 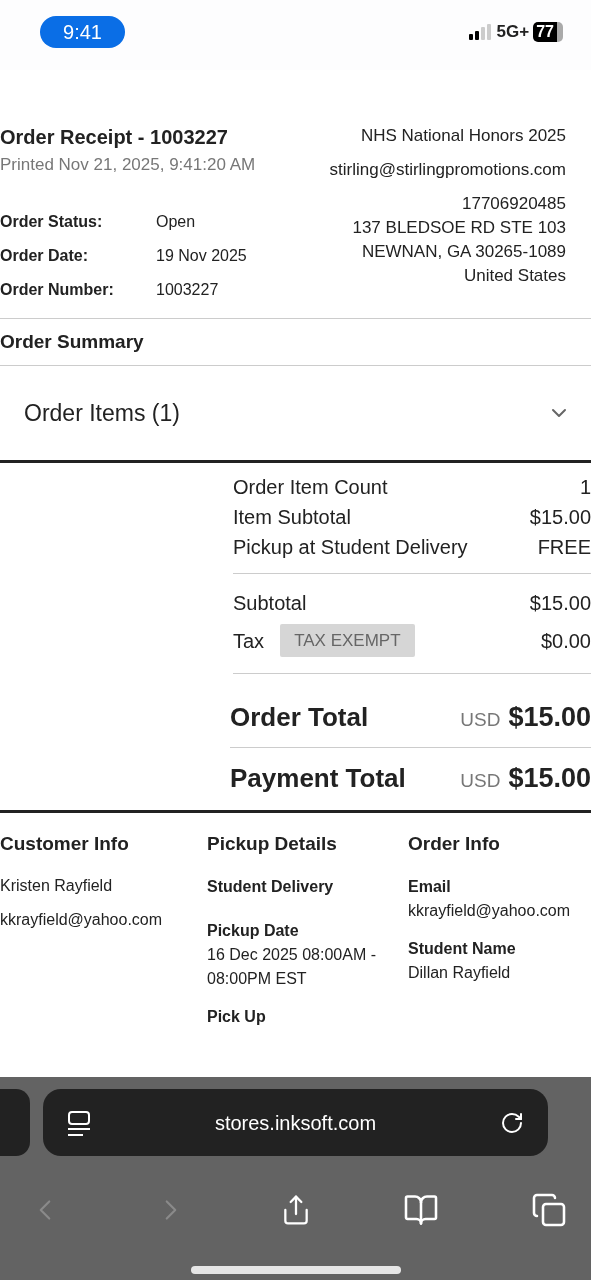 What do you see at coordinates (79, 1122) in the screenshot?
I see `page-menu-icon` at bounding box center [79, 1122].